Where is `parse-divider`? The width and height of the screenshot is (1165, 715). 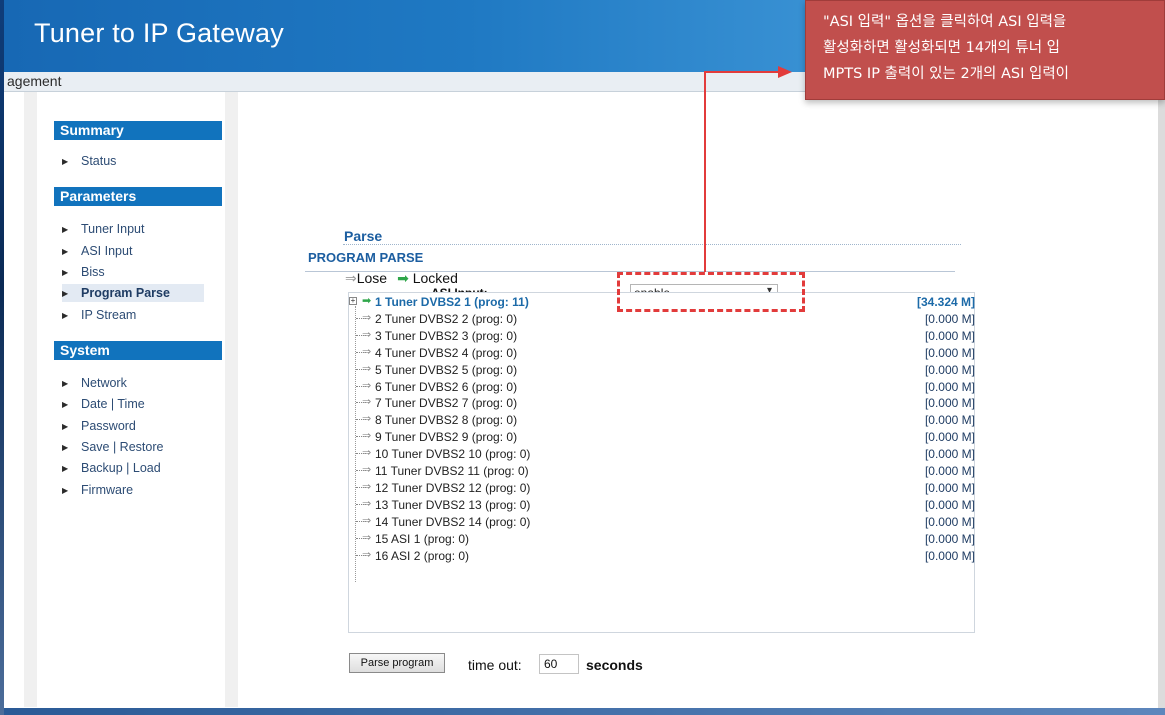
parse-divider is located at coordinates (652, 244).